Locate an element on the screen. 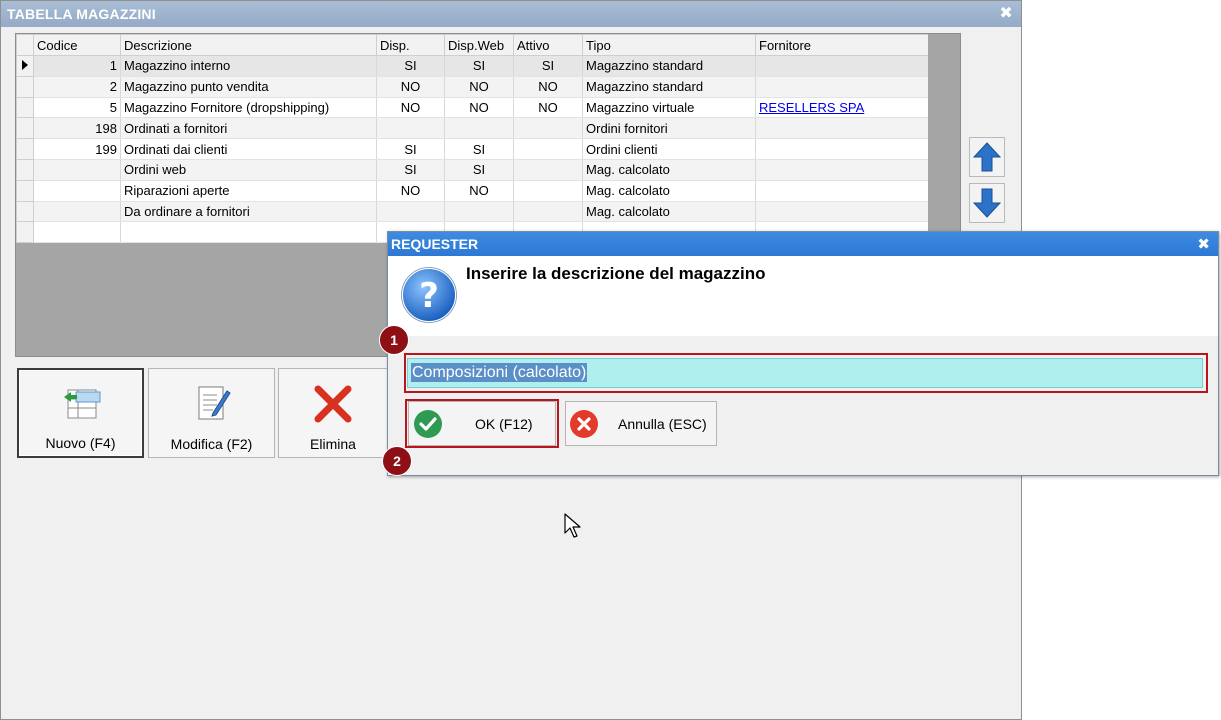 This screenshot has width=1221, height=720. cell-descrizione: Ordini web is located at coordinates (248, 170).